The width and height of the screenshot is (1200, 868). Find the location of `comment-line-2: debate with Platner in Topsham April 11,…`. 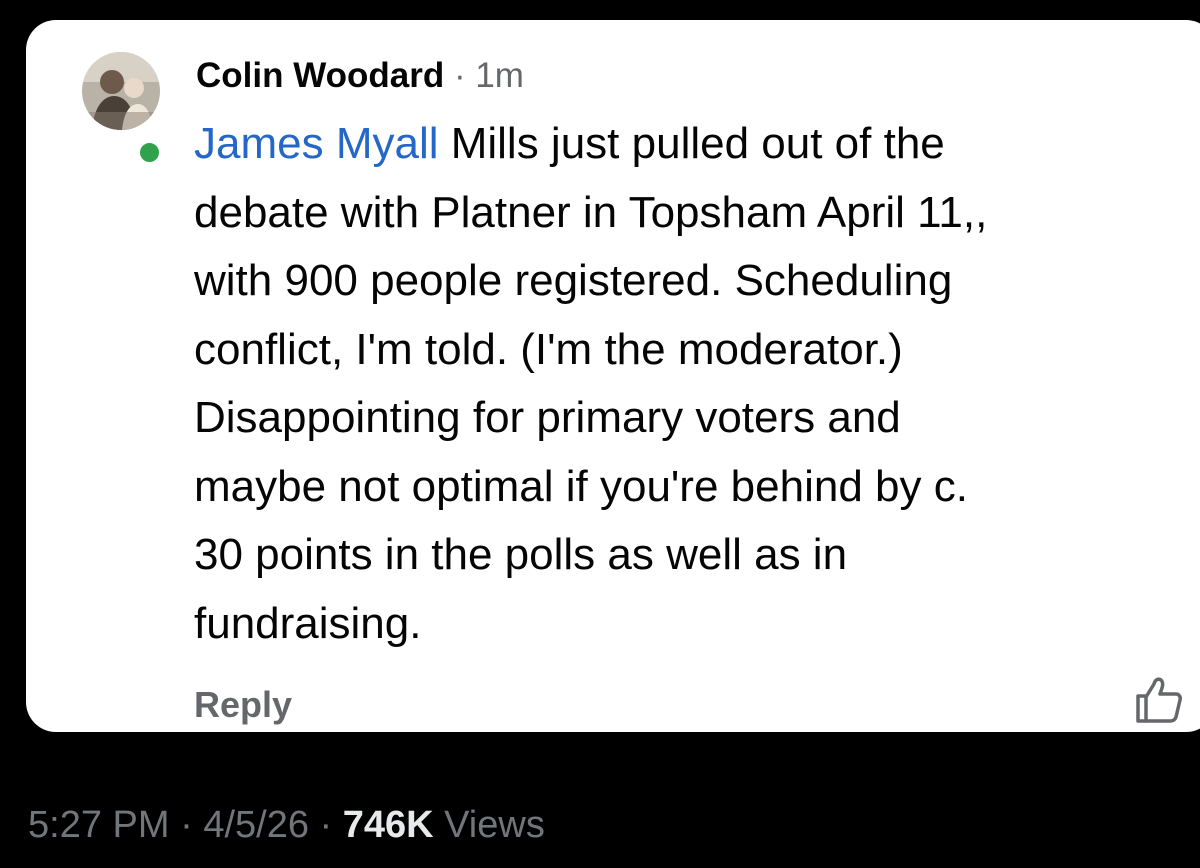

comment-line-2: debate with Platner in Topsham April 11,… is located at coordinates (591, 212).